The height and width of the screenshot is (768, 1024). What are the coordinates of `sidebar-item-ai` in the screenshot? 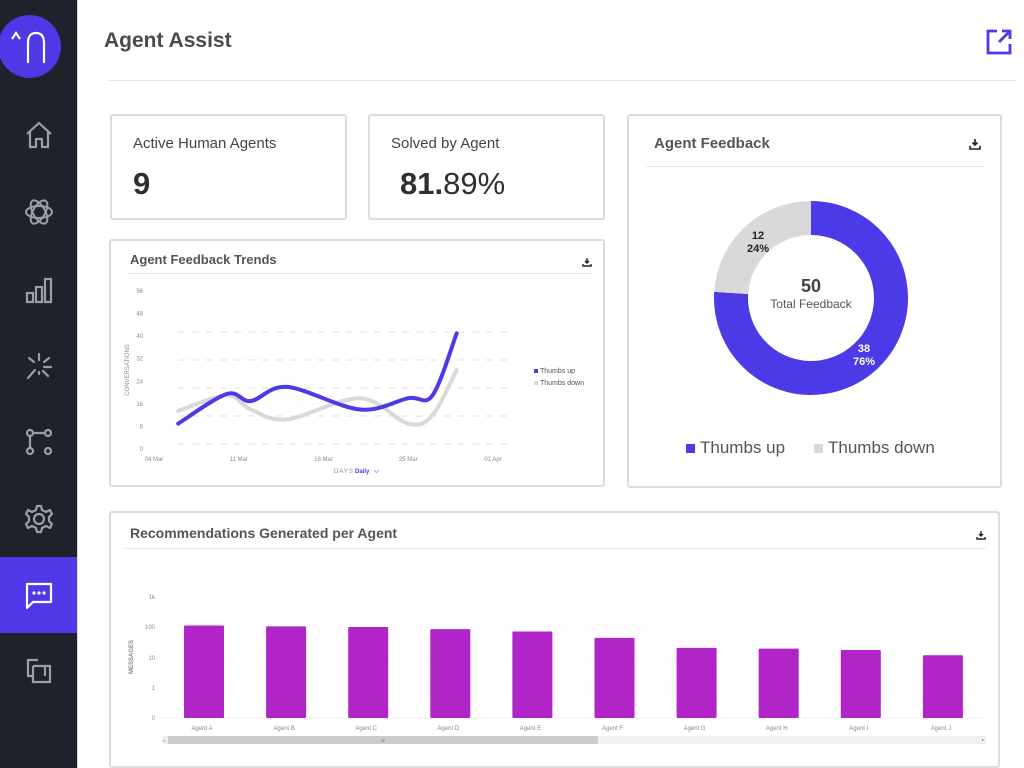 It's located at (38, 212).